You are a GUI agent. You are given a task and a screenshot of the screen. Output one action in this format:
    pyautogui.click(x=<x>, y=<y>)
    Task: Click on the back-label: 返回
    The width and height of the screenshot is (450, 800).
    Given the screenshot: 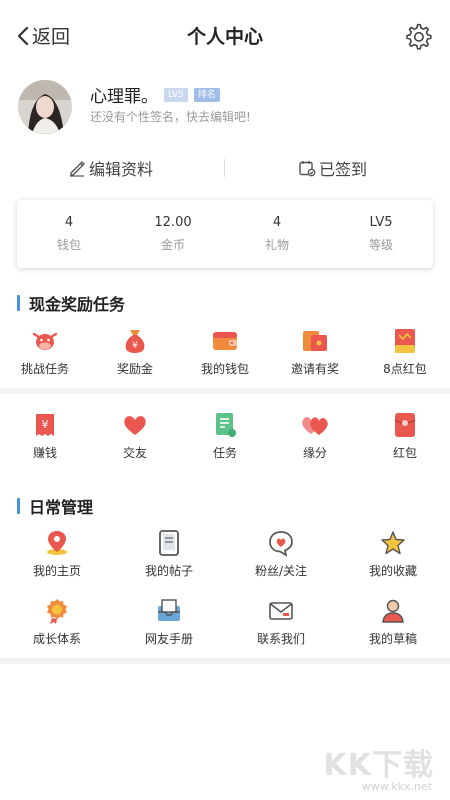 What is the action you would take?
    pyautogui.click(x=51, y=37)
    